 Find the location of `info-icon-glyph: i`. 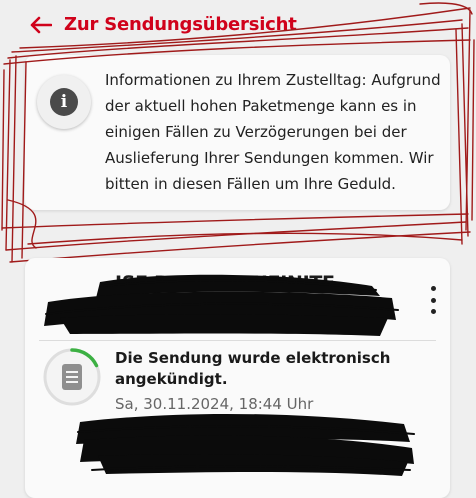

info-icon-glyph: i is located at coordinates (64, 102).